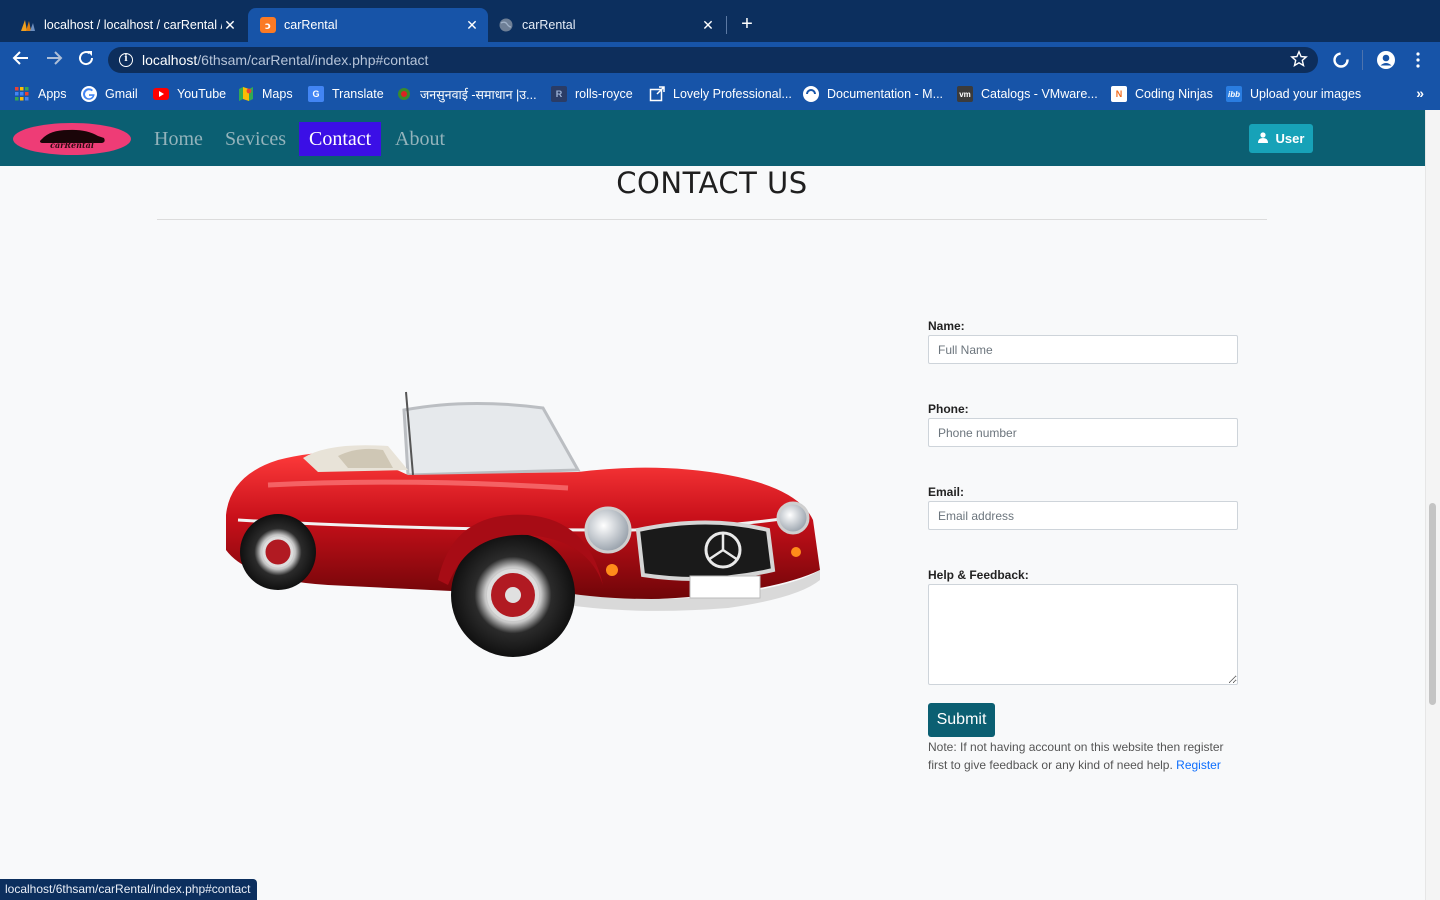 The width and height of the screenshot is (1440, 900). Describe the element at coordinates (811, 94) in the screenshot. I see `docs-globe-icon` at that location.